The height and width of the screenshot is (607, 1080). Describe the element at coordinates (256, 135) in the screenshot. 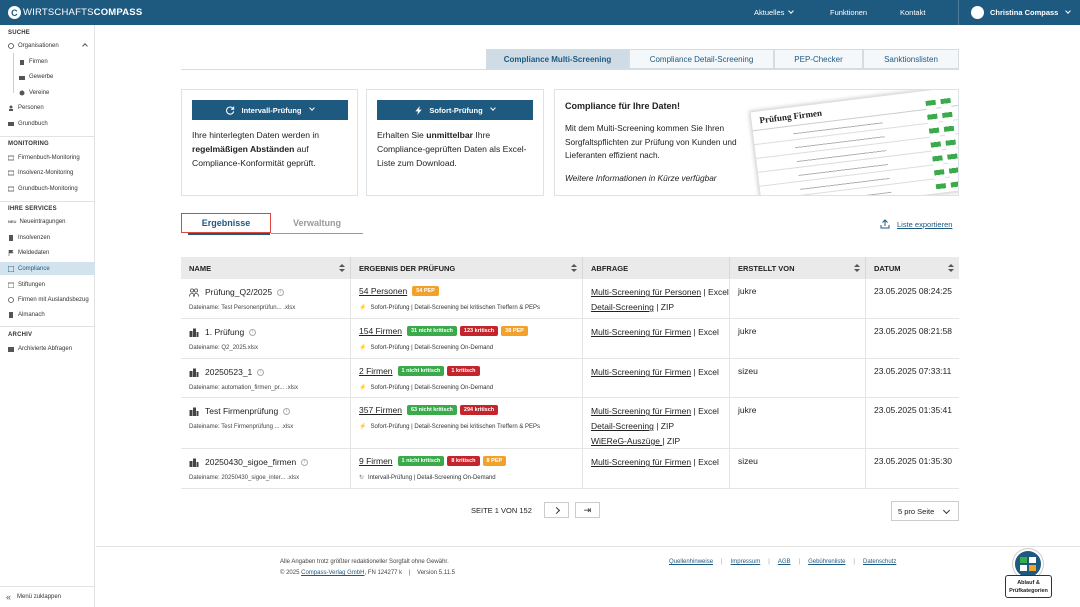

I see `text: Ihre hinterlegten Daten werden in` at that location.